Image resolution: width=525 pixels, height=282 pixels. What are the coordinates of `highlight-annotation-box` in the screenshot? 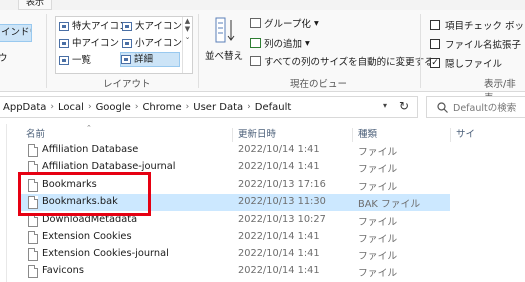 It's located at (84, 194).